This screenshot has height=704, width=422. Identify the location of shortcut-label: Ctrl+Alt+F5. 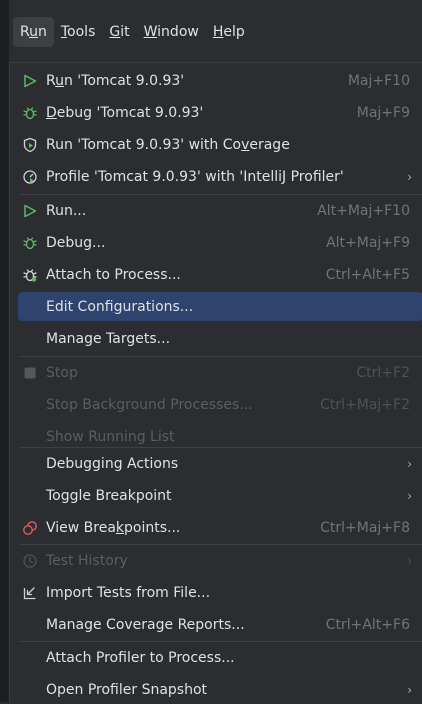
(367, 274).